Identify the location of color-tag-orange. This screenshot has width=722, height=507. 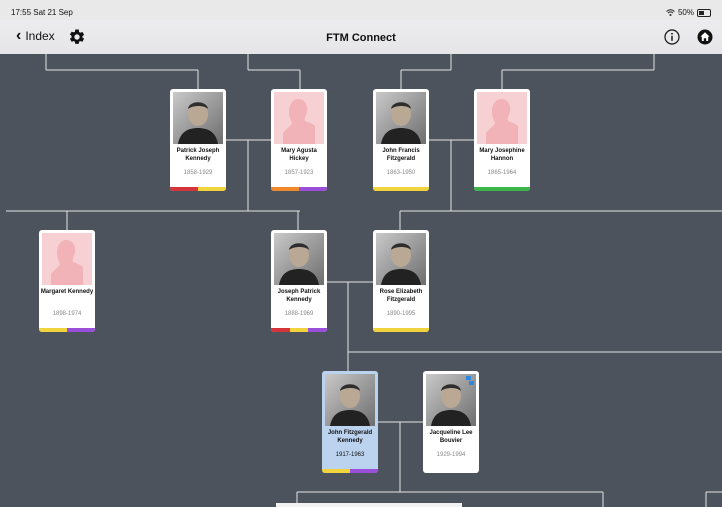
(285, 189).